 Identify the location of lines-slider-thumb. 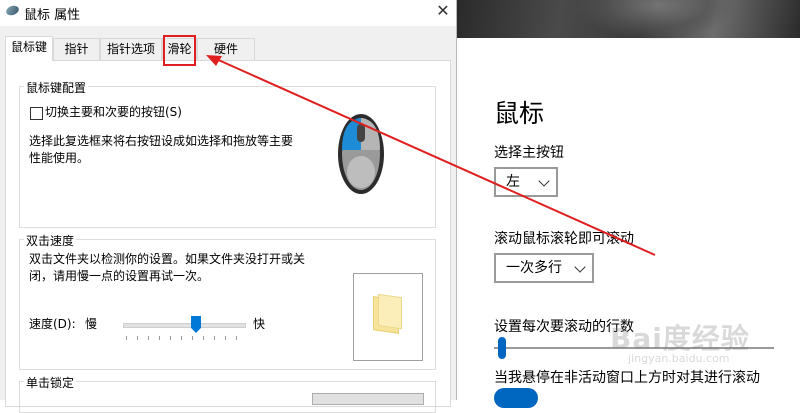
(502, 348).